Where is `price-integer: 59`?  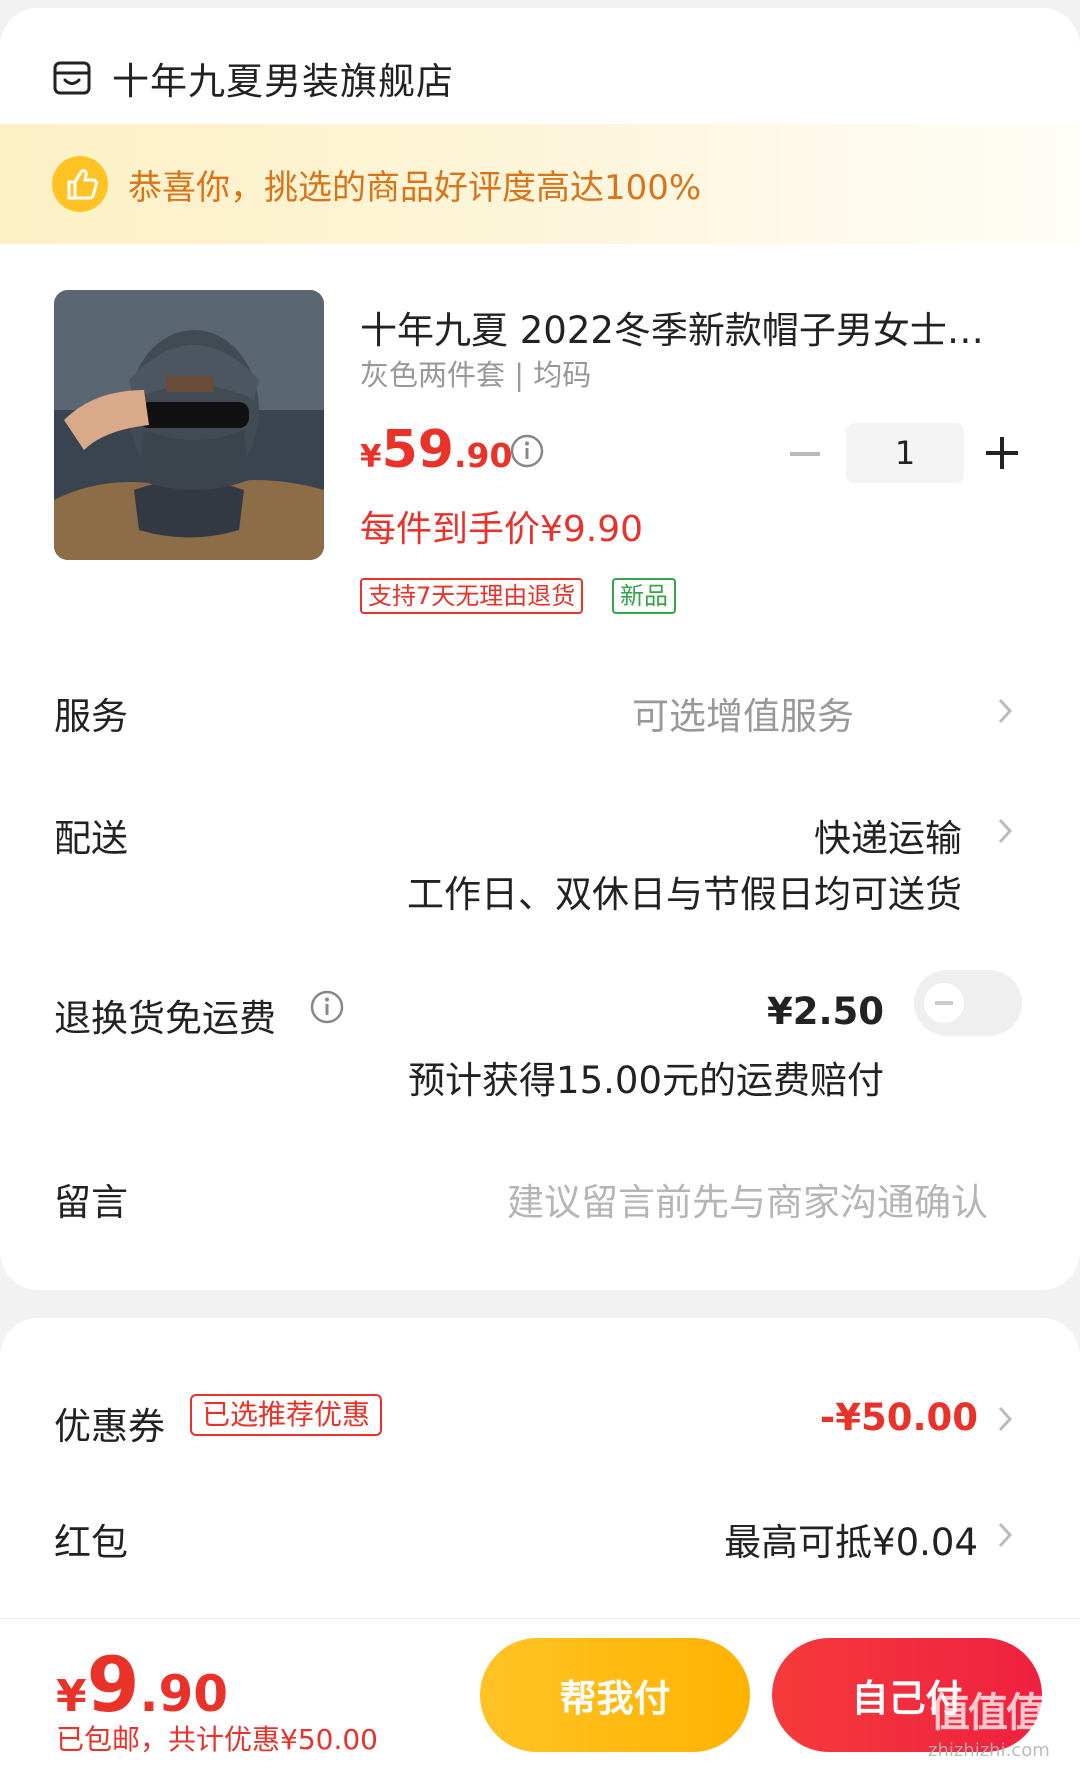
price-integer: 59 is located at coordinates (417, 450).